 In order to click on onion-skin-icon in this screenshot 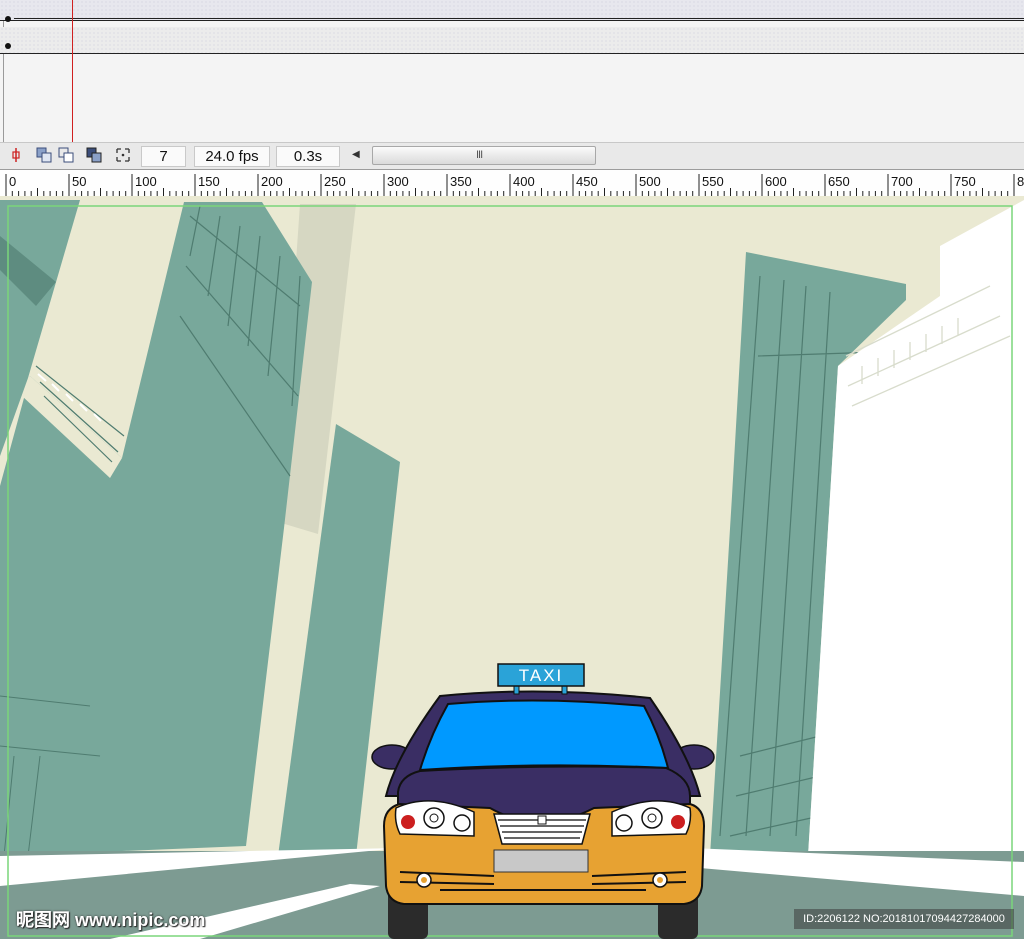, I will do `click(44, 155)`.